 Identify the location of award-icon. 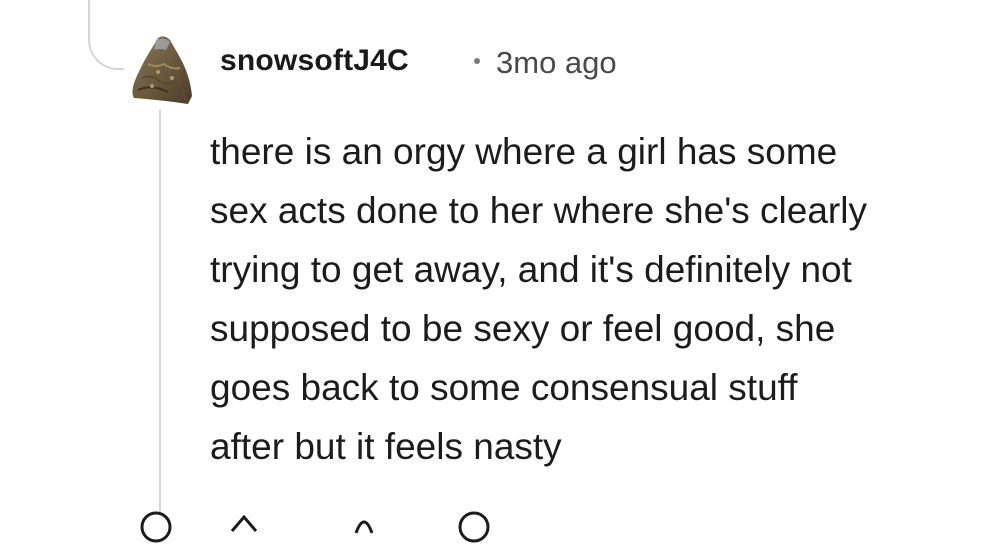
(364, 527).